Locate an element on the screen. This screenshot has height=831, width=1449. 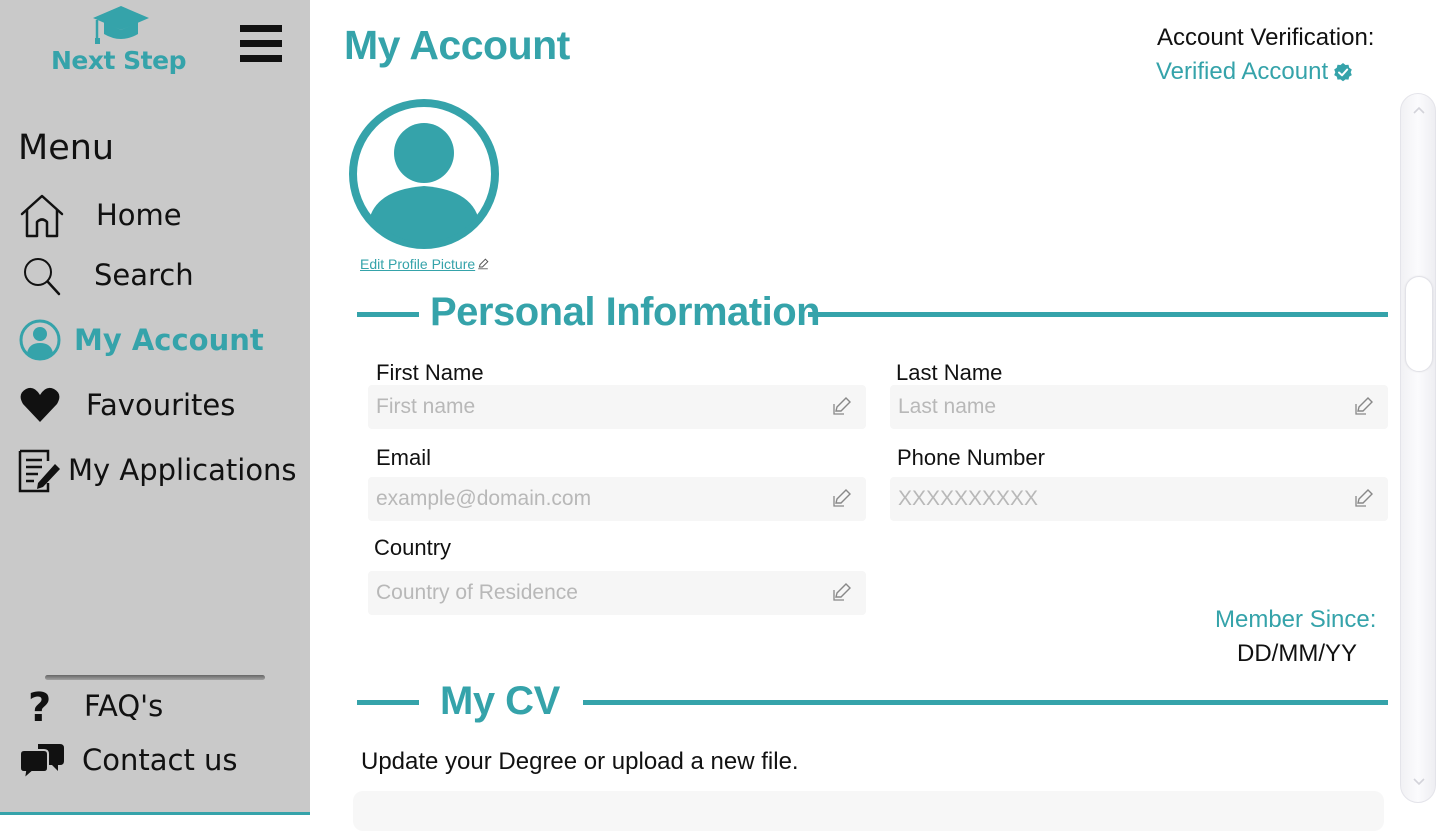
graduation-cap-icon is located at coordinates (121, 25).